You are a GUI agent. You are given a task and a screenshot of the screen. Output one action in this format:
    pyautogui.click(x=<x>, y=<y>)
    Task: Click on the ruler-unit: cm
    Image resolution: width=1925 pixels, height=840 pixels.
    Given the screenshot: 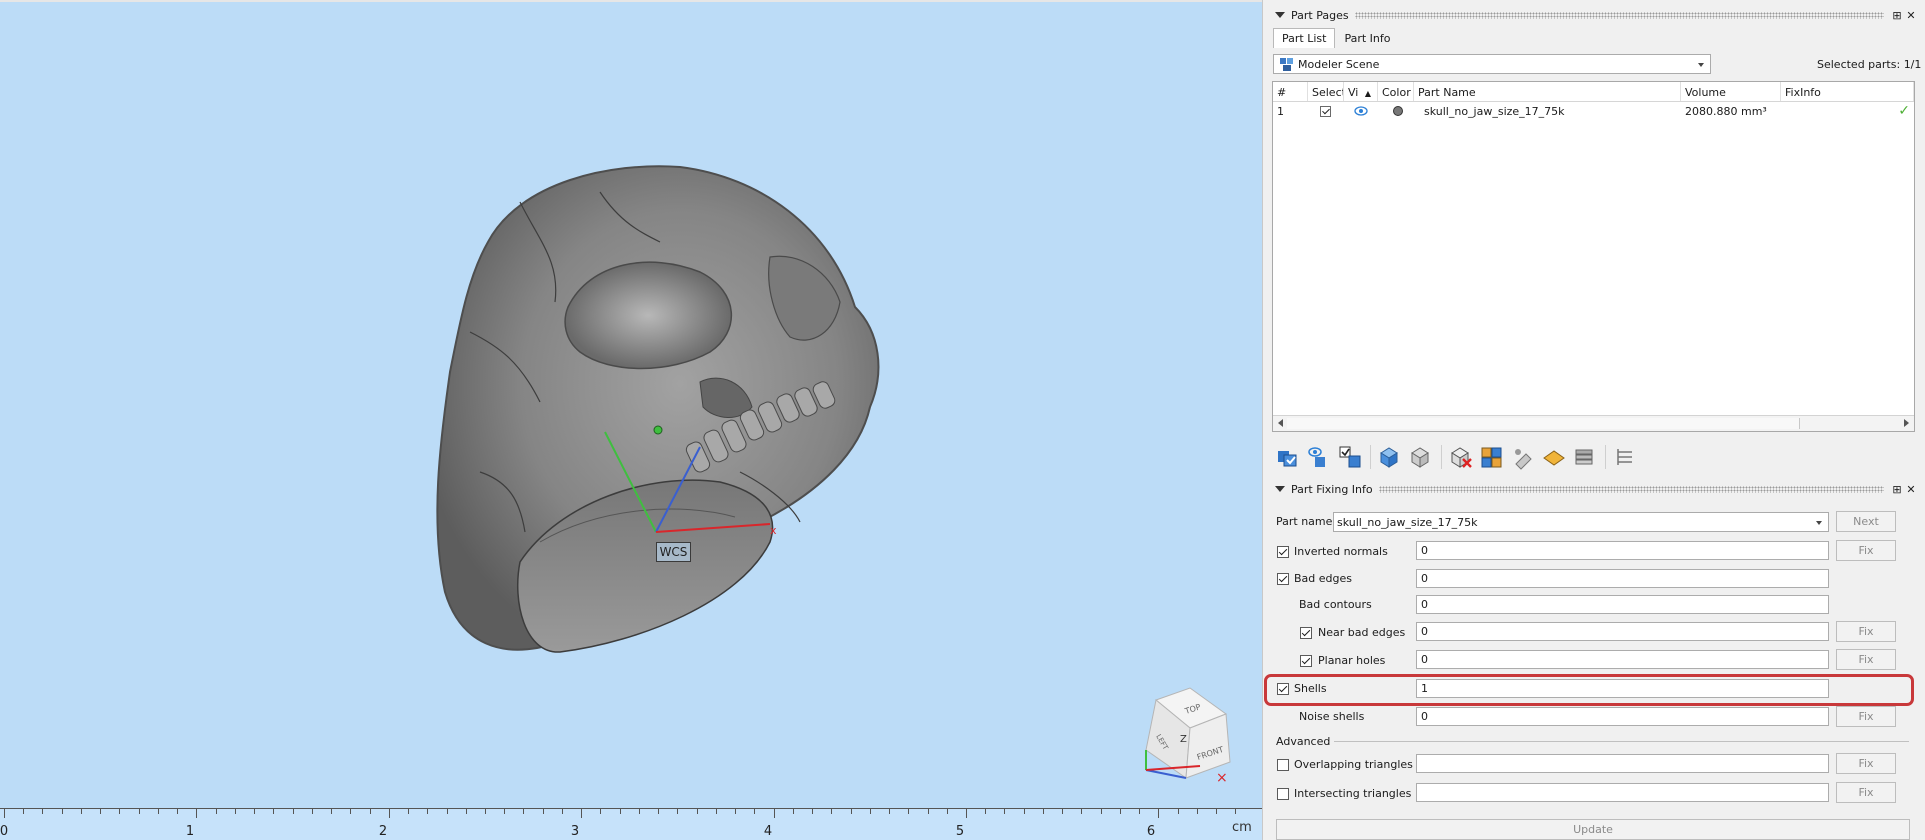 What is the action you would take?
    pyautogui.click(x=1242, y=827)
    